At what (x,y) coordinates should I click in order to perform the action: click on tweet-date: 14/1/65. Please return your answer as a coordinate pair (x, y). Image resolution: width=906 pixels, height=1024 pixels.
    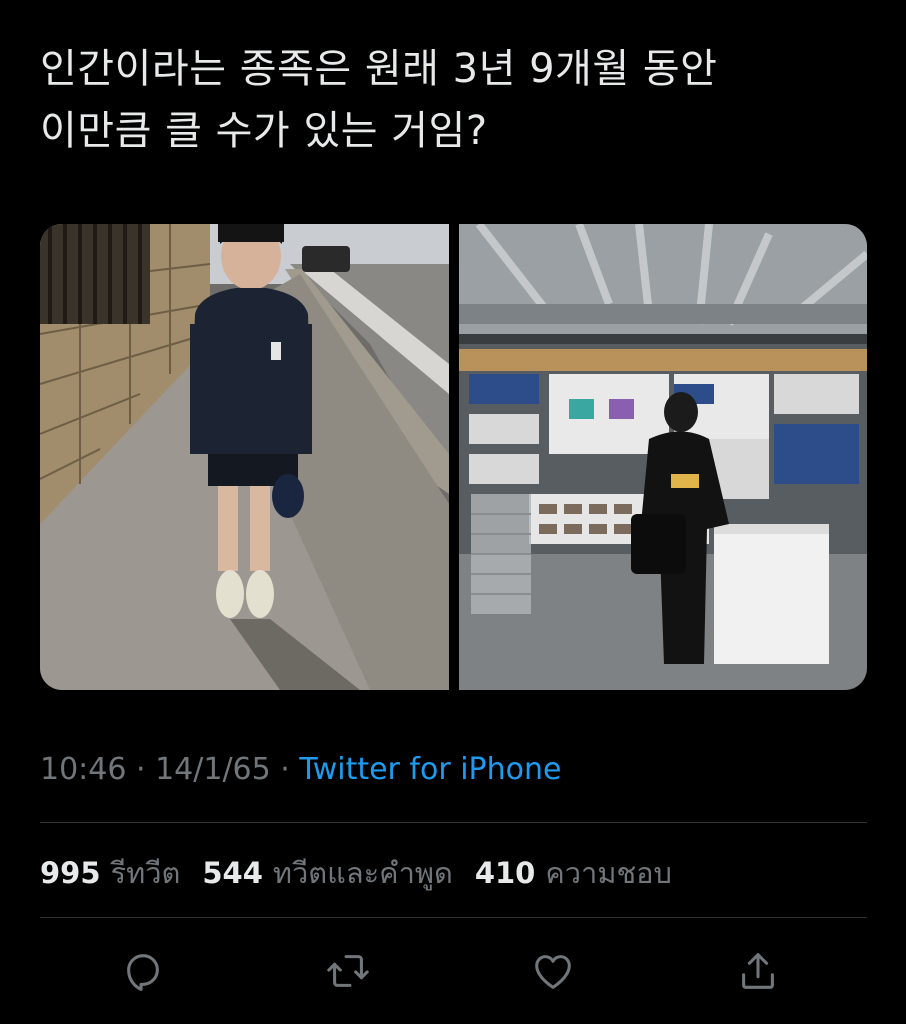
    Looking at the image, I should click on (213, 769).